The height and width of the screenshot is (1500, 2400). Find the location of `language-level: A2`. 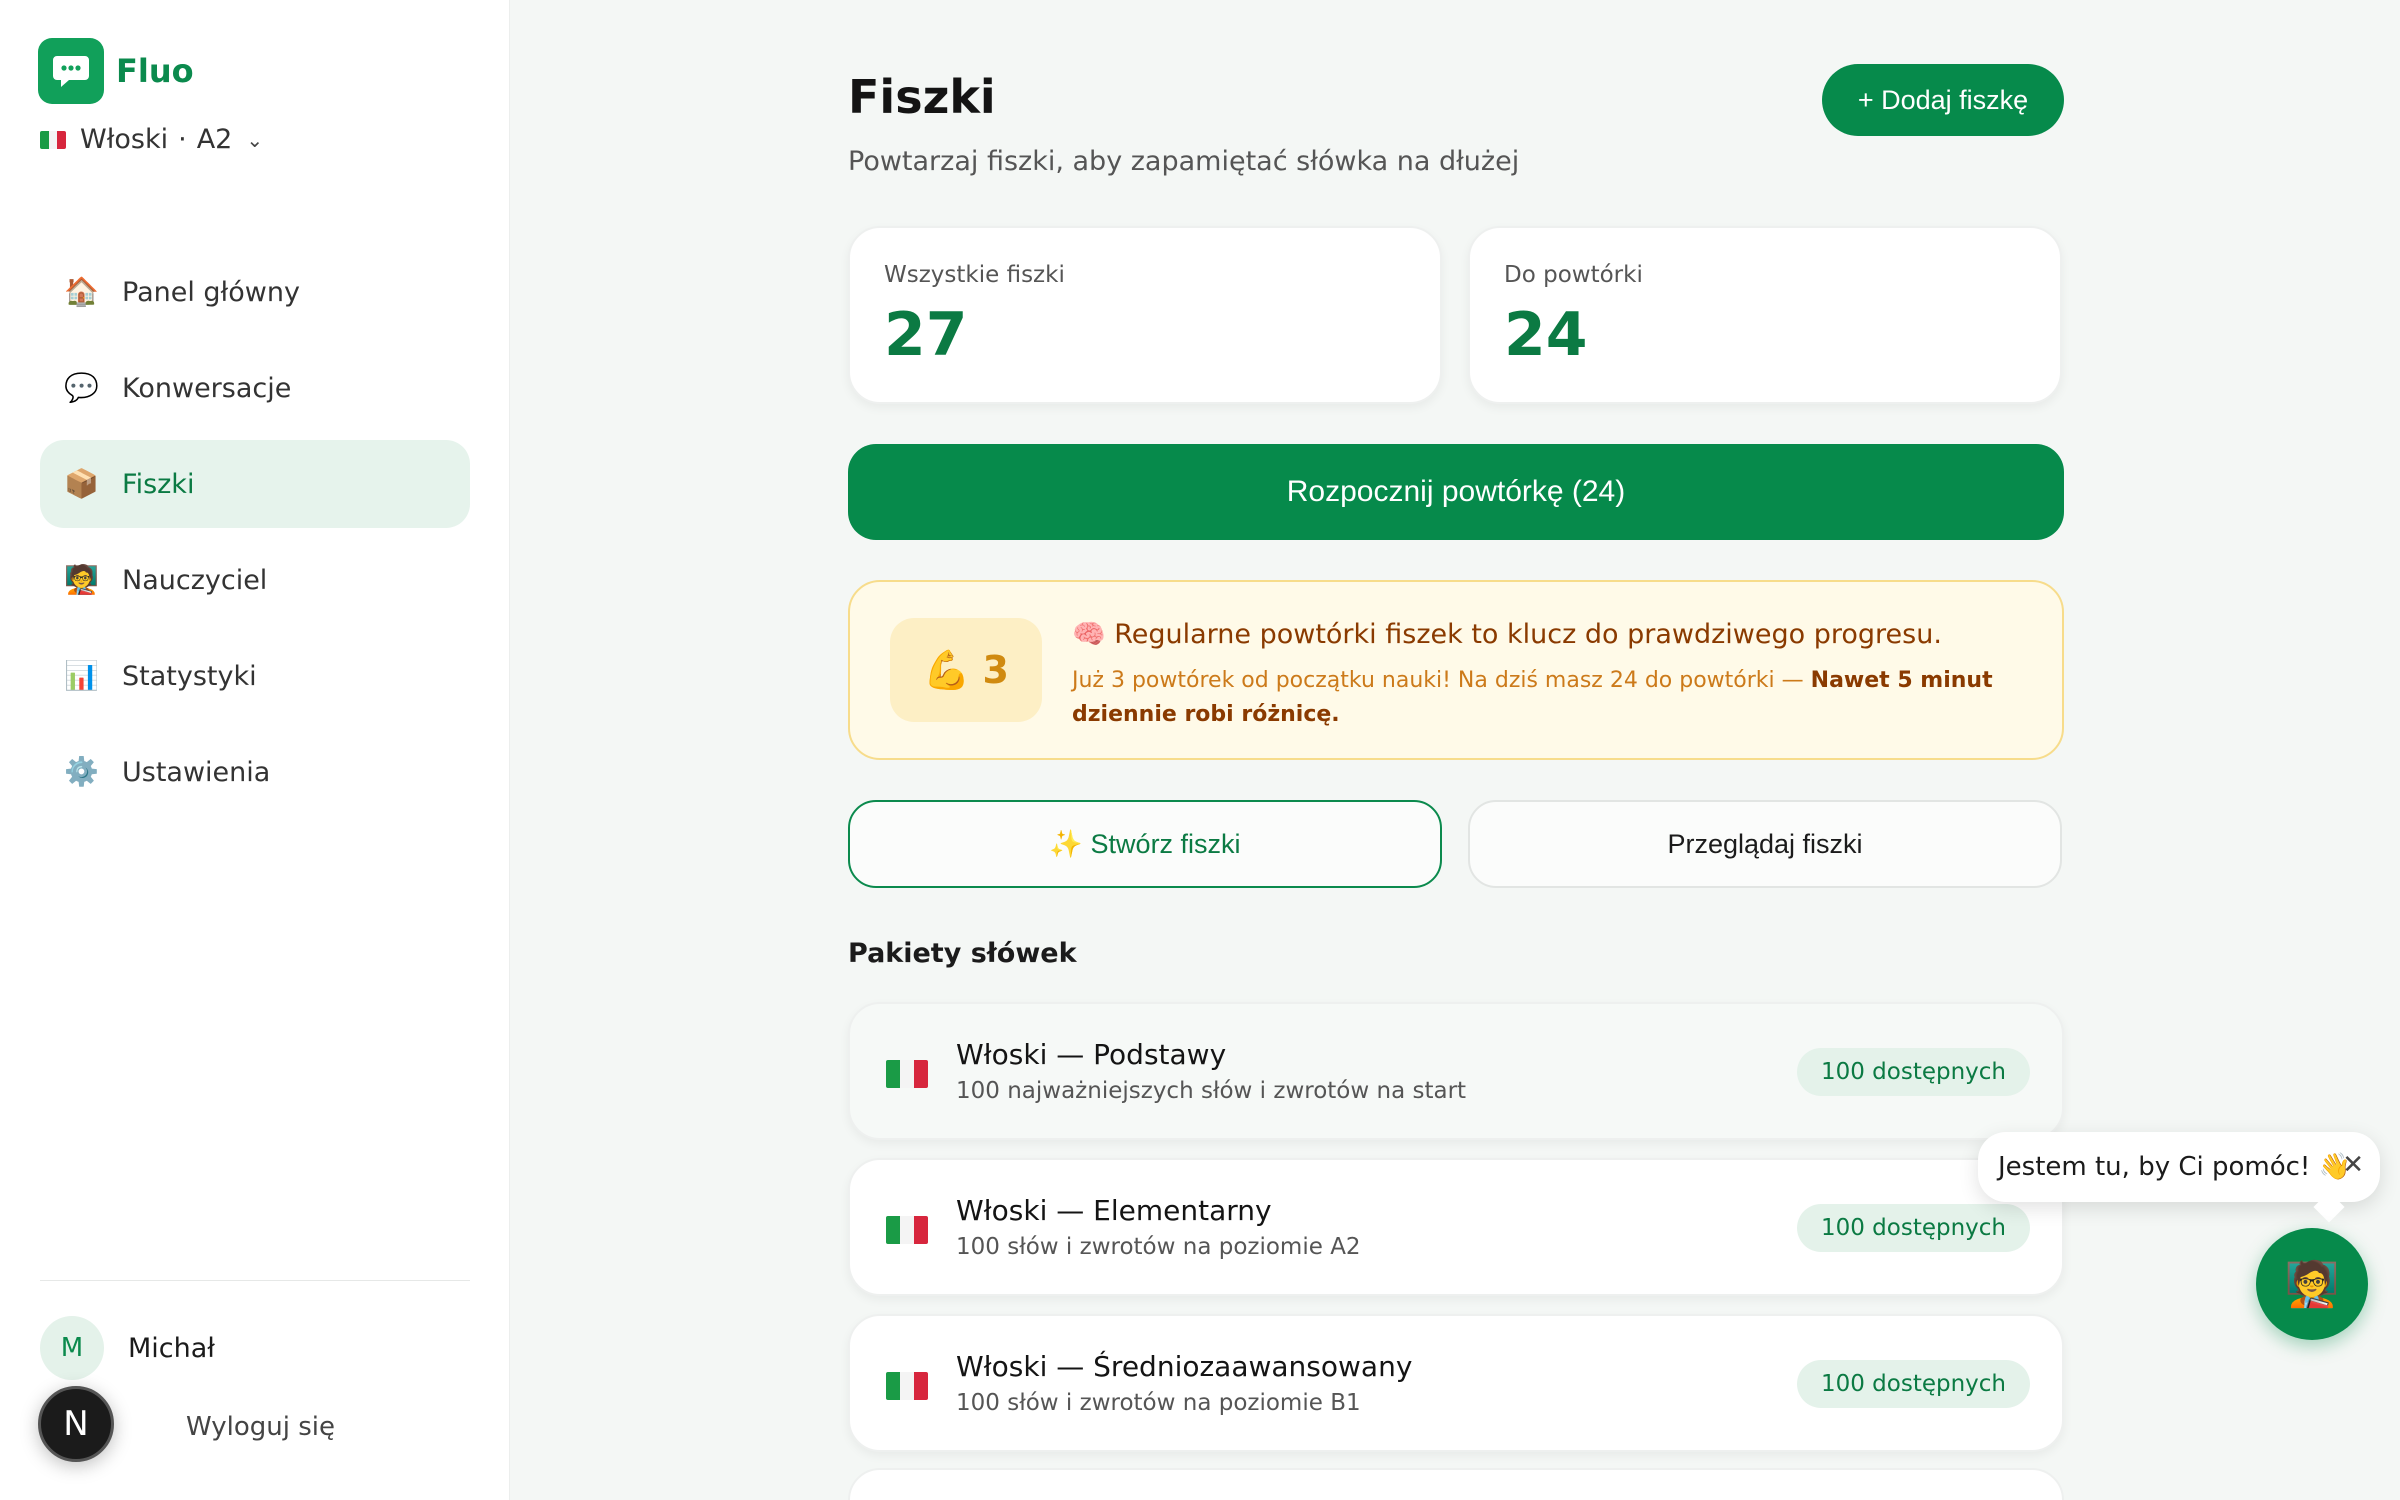

language-level: A2 is located at coordinates (214, 139).